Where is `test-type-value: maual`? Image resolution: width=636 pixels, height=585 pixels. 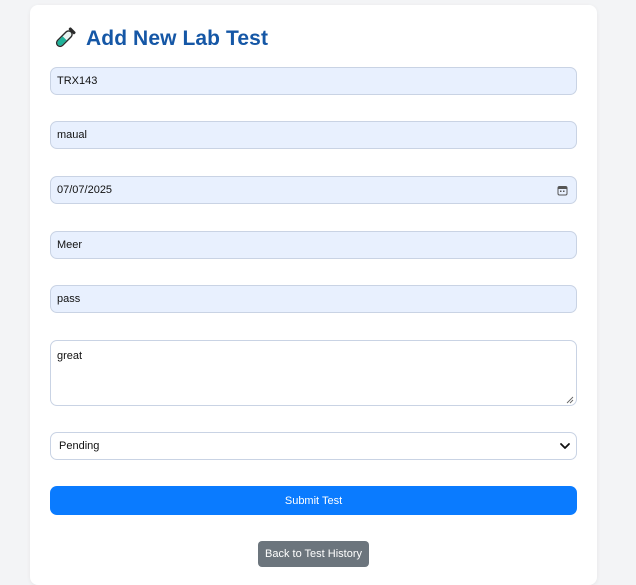 test-type-value: maual is located at coordinates (72, 135).